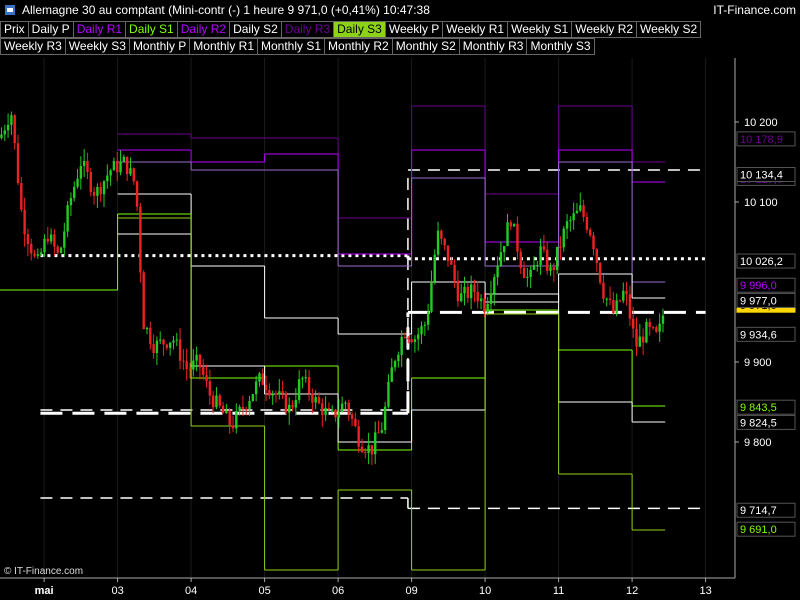 The image size is (800, 600). I want to click on copyright-text: © IT-Finance.com, so click(44, 571).